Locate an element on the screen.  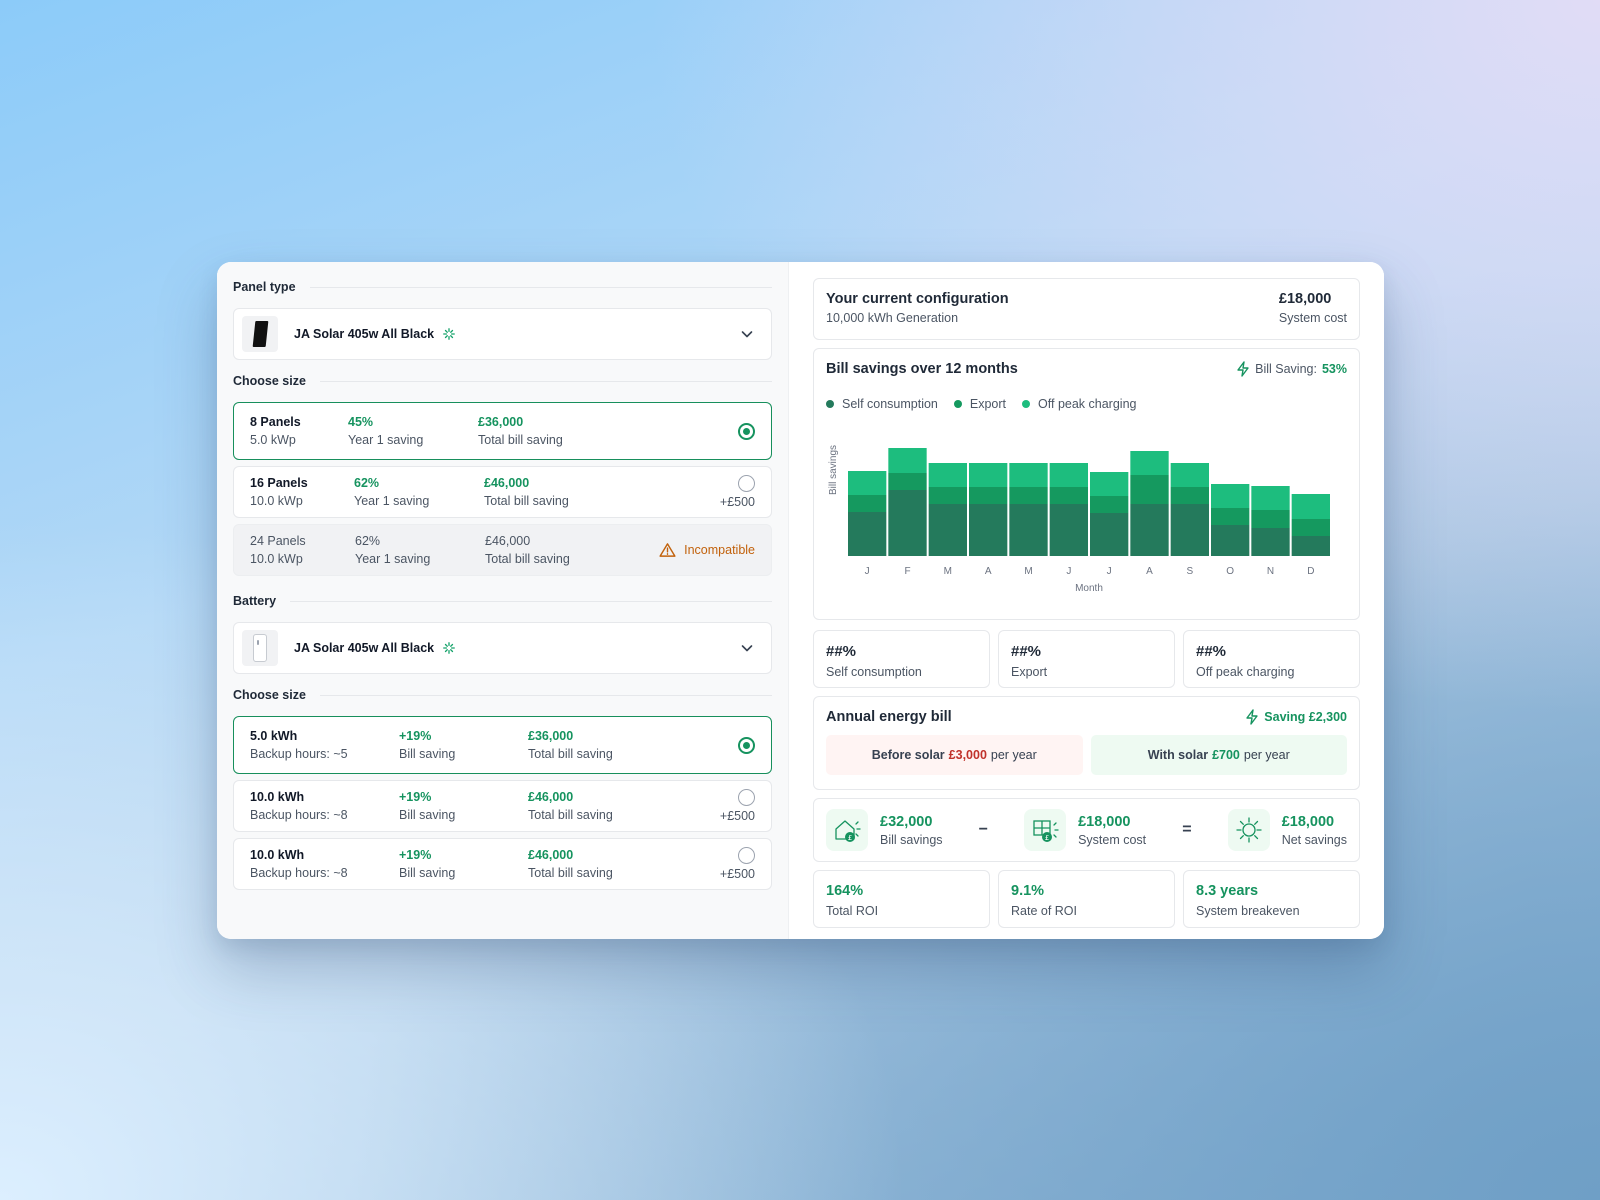
bill-savings-chart: J F M A M J J A S O N D Month Bill savings is located at coordinates (1079, 519).